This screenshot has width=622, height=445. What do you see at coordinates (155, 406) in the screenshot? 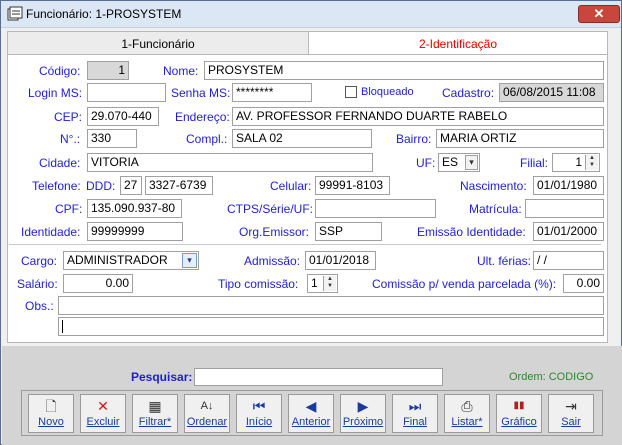
I see `filter-icon: ▦` at bounding box center [155, 406].